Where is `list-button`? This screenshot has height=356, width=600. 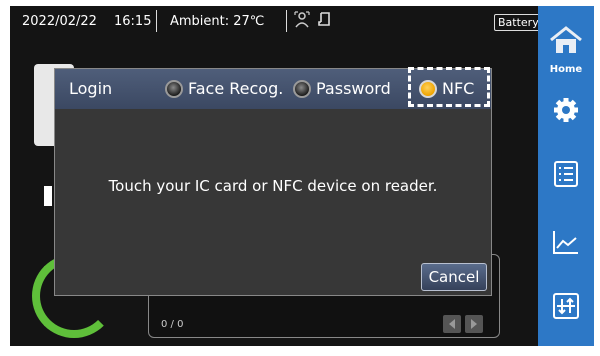
list-button is located at coordinates (566, 176).